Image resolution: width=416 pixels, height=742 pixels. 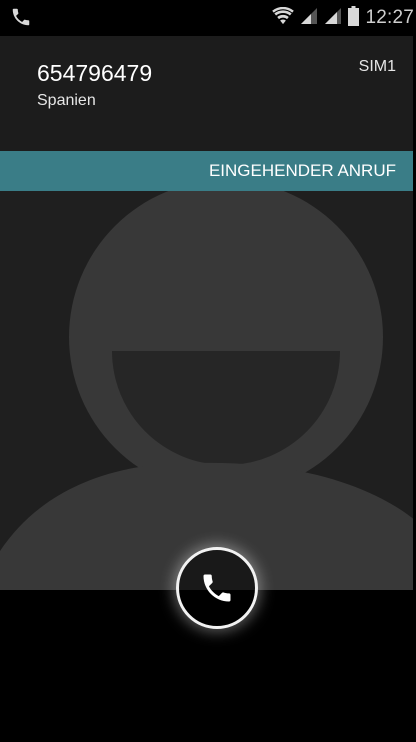 I want to click on caller-number: 654796479, so click(x=95, y=73).